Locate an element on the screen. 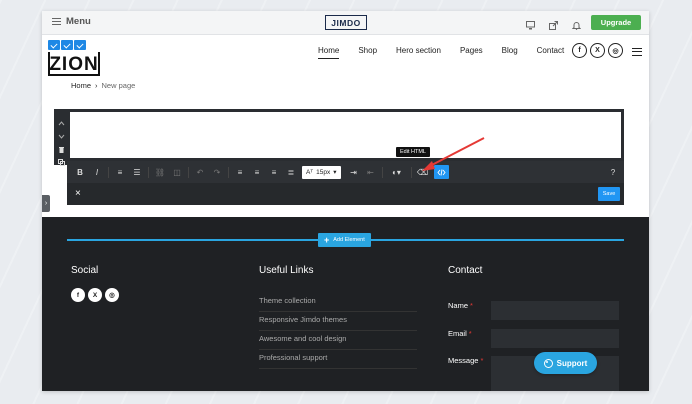  bell-icon is located at coordinates (576, 23).